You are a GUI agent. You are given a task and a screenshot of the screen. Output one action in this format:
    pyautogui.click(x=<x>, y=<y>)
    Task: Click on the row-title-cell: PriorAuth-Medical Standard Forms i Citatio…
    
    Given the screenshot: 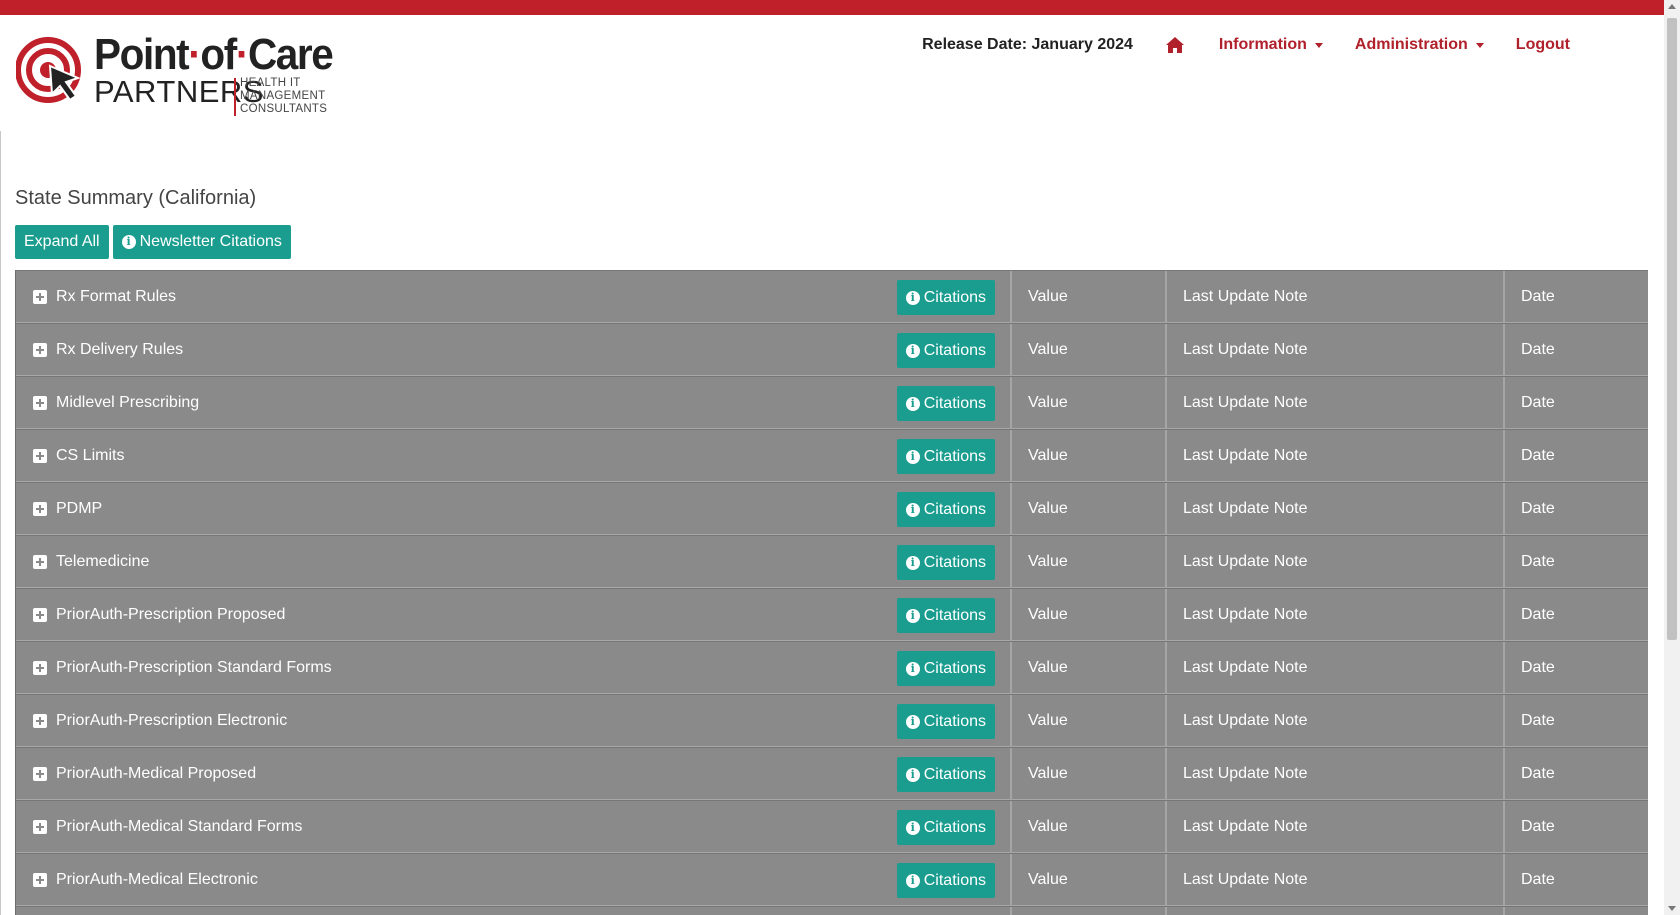 What is the action you would take?
    pyautogui.click(x=514, y=827)
    